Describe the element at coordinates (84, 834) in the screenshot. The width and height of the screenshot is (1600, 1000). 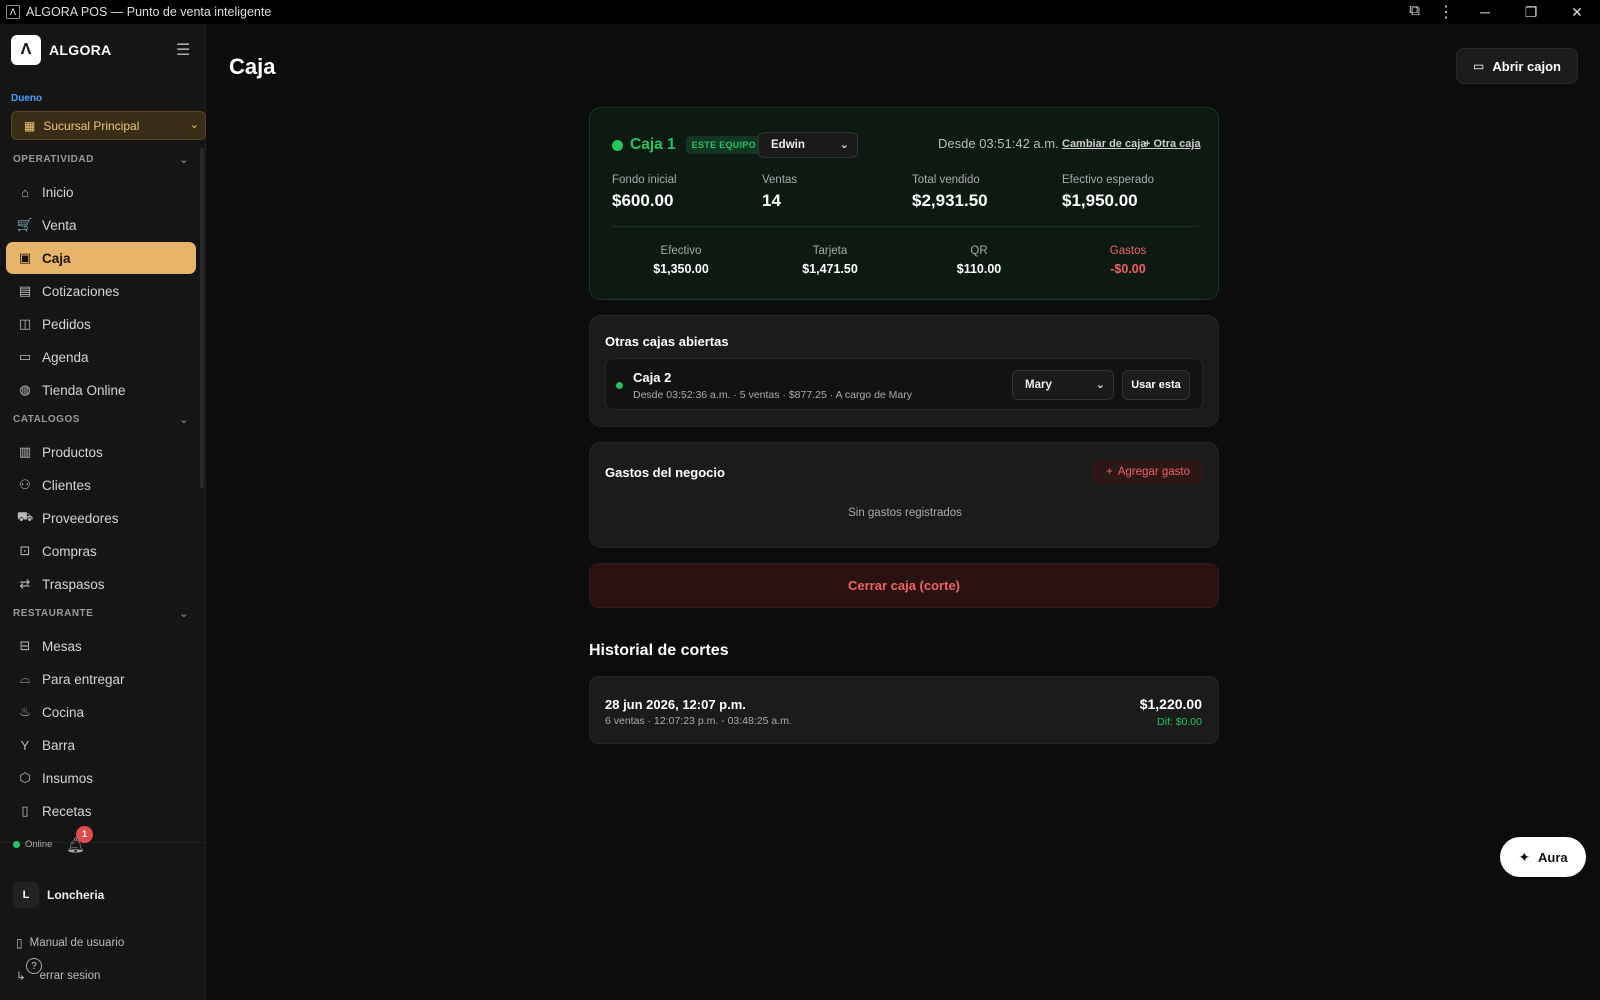
I see `notification-badge: 1` at that location.